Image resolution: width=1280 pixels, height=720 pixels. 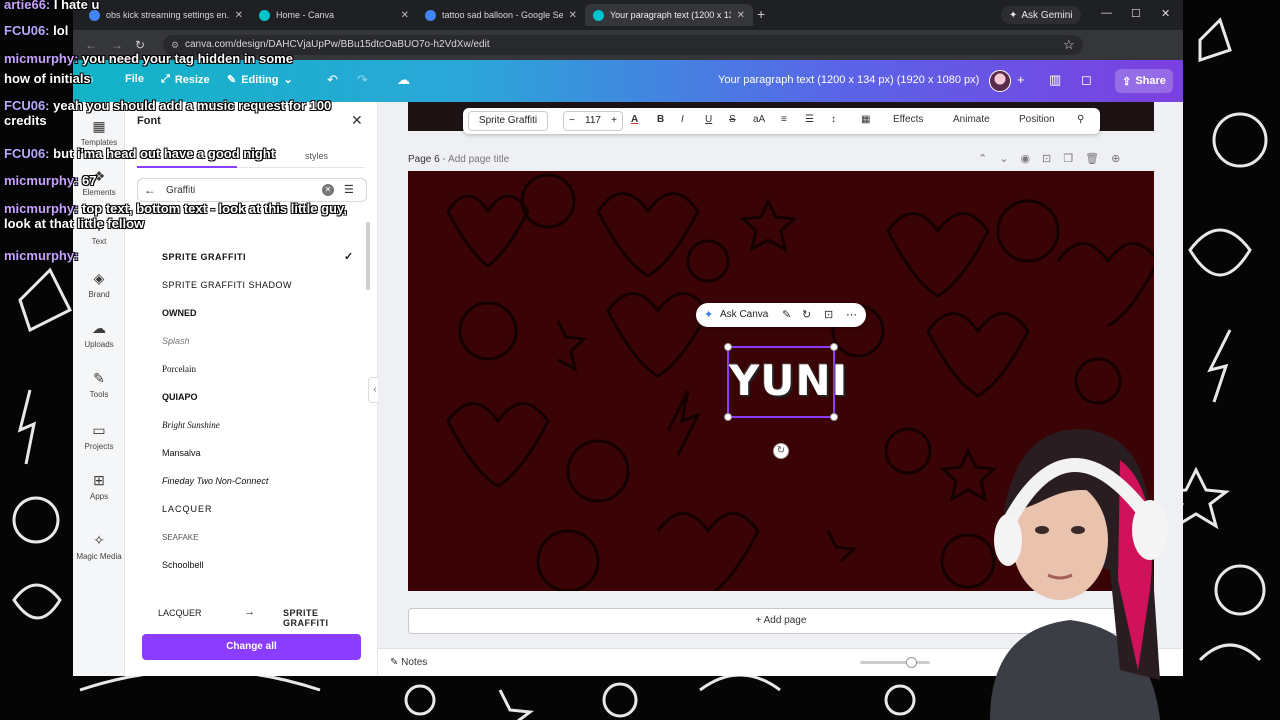 I want to click on letter-case-icon: aA, so click(x=759, y=119).